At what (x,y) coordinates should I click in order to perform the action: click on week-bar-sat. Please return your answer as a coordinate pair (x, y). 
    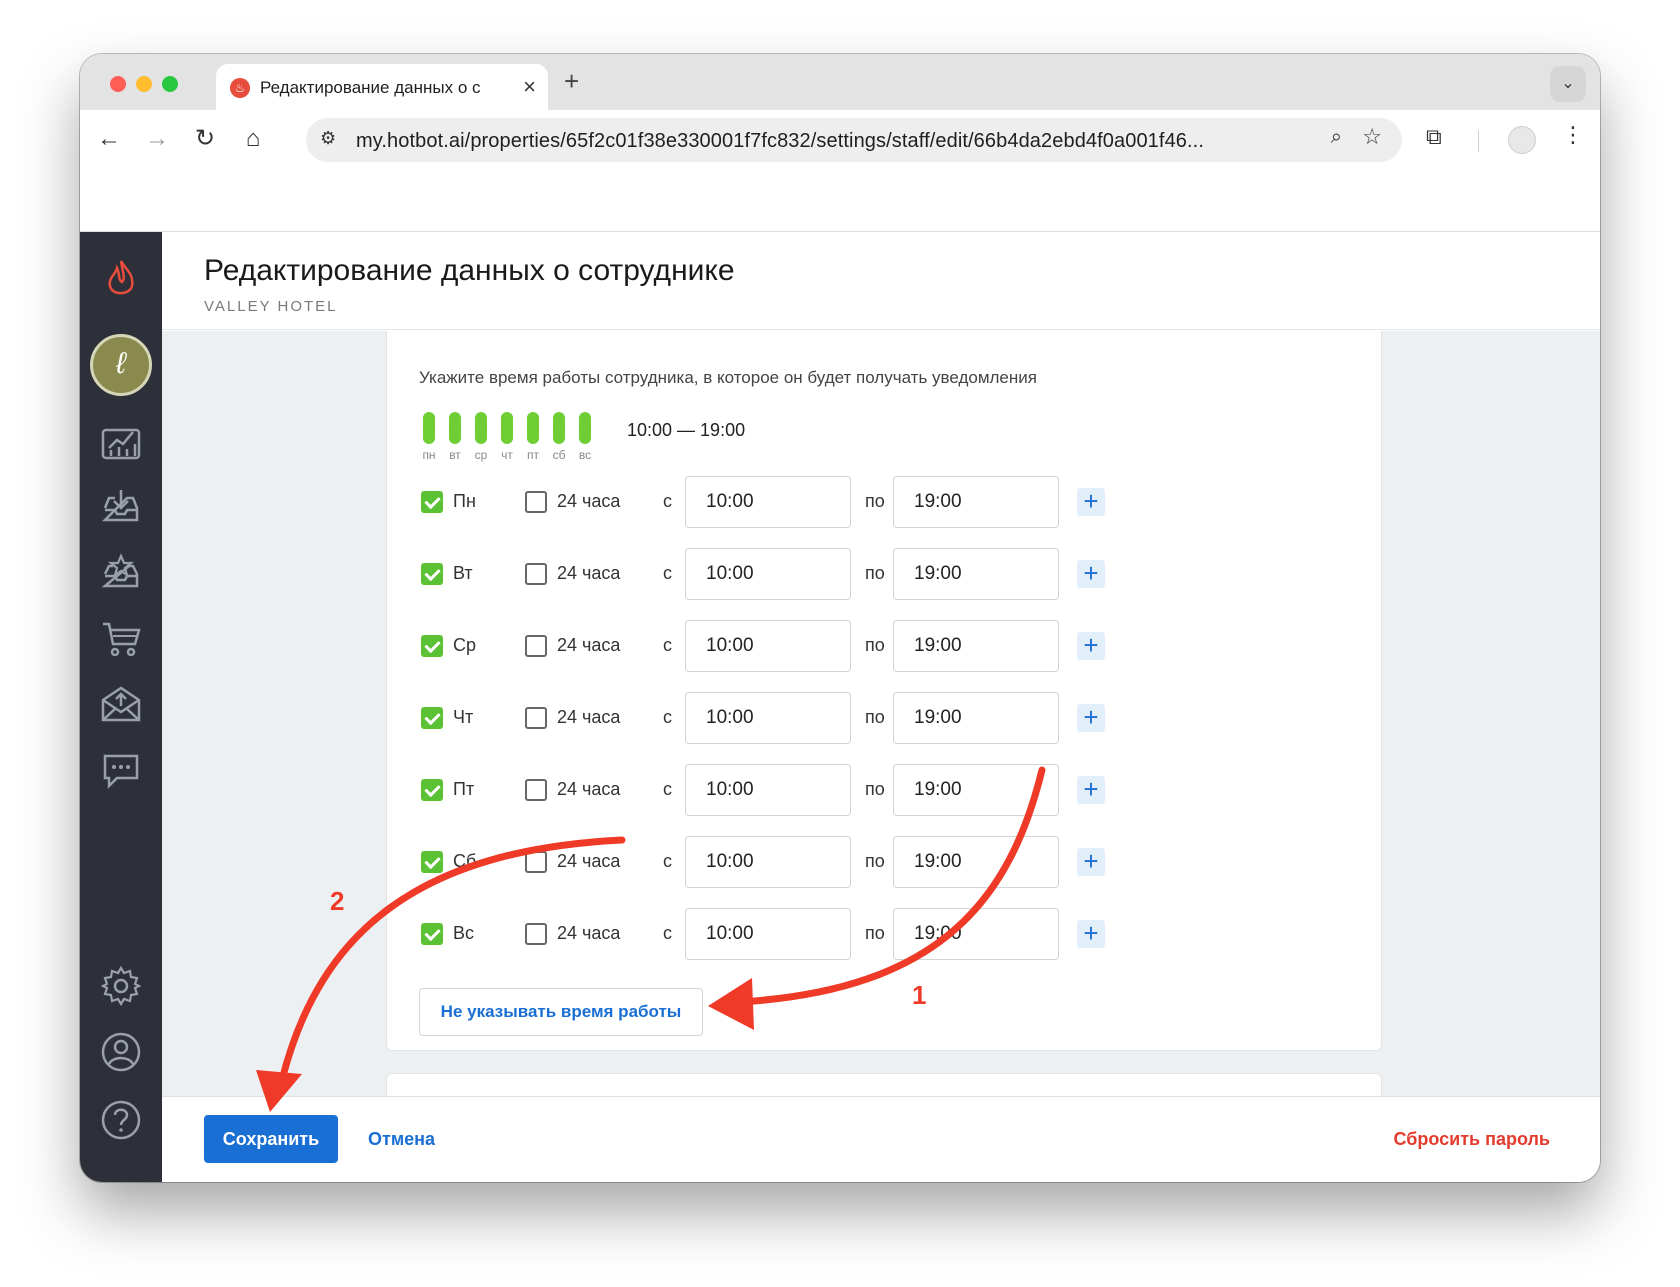
    Looking at the image, I should click on (559, 428).